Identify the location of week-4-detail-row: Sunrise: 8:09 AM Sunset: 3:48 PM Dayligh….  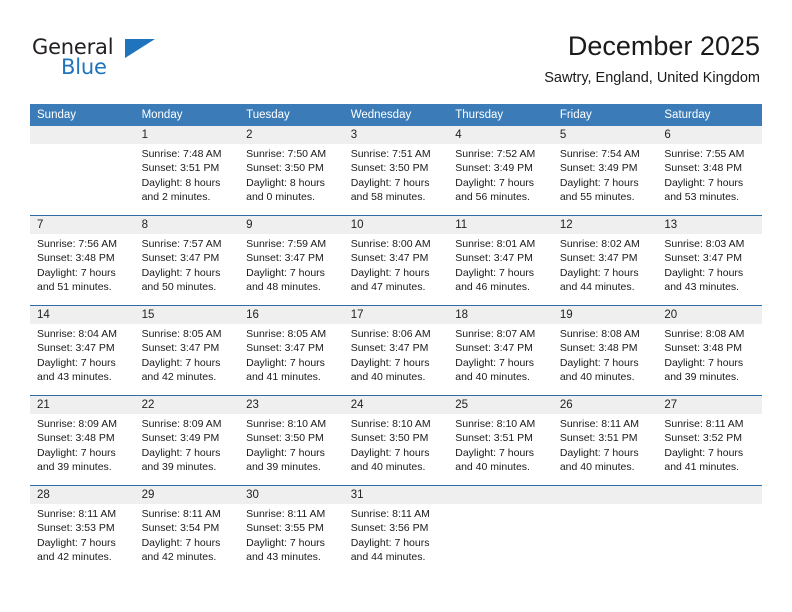
(396, 450).